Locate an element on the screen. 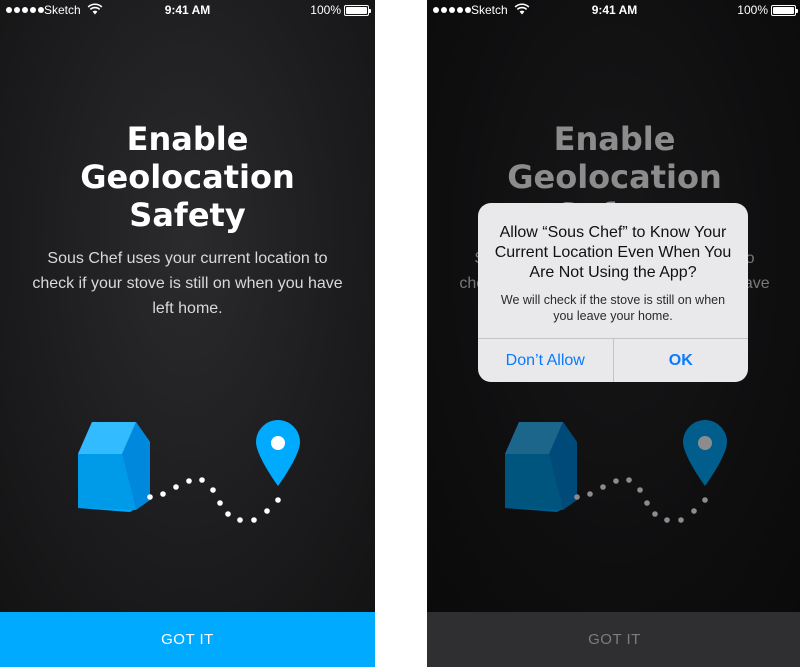 The height and width of the screenshot is (667, 800). house-icon is located at coordinates (114, 467).